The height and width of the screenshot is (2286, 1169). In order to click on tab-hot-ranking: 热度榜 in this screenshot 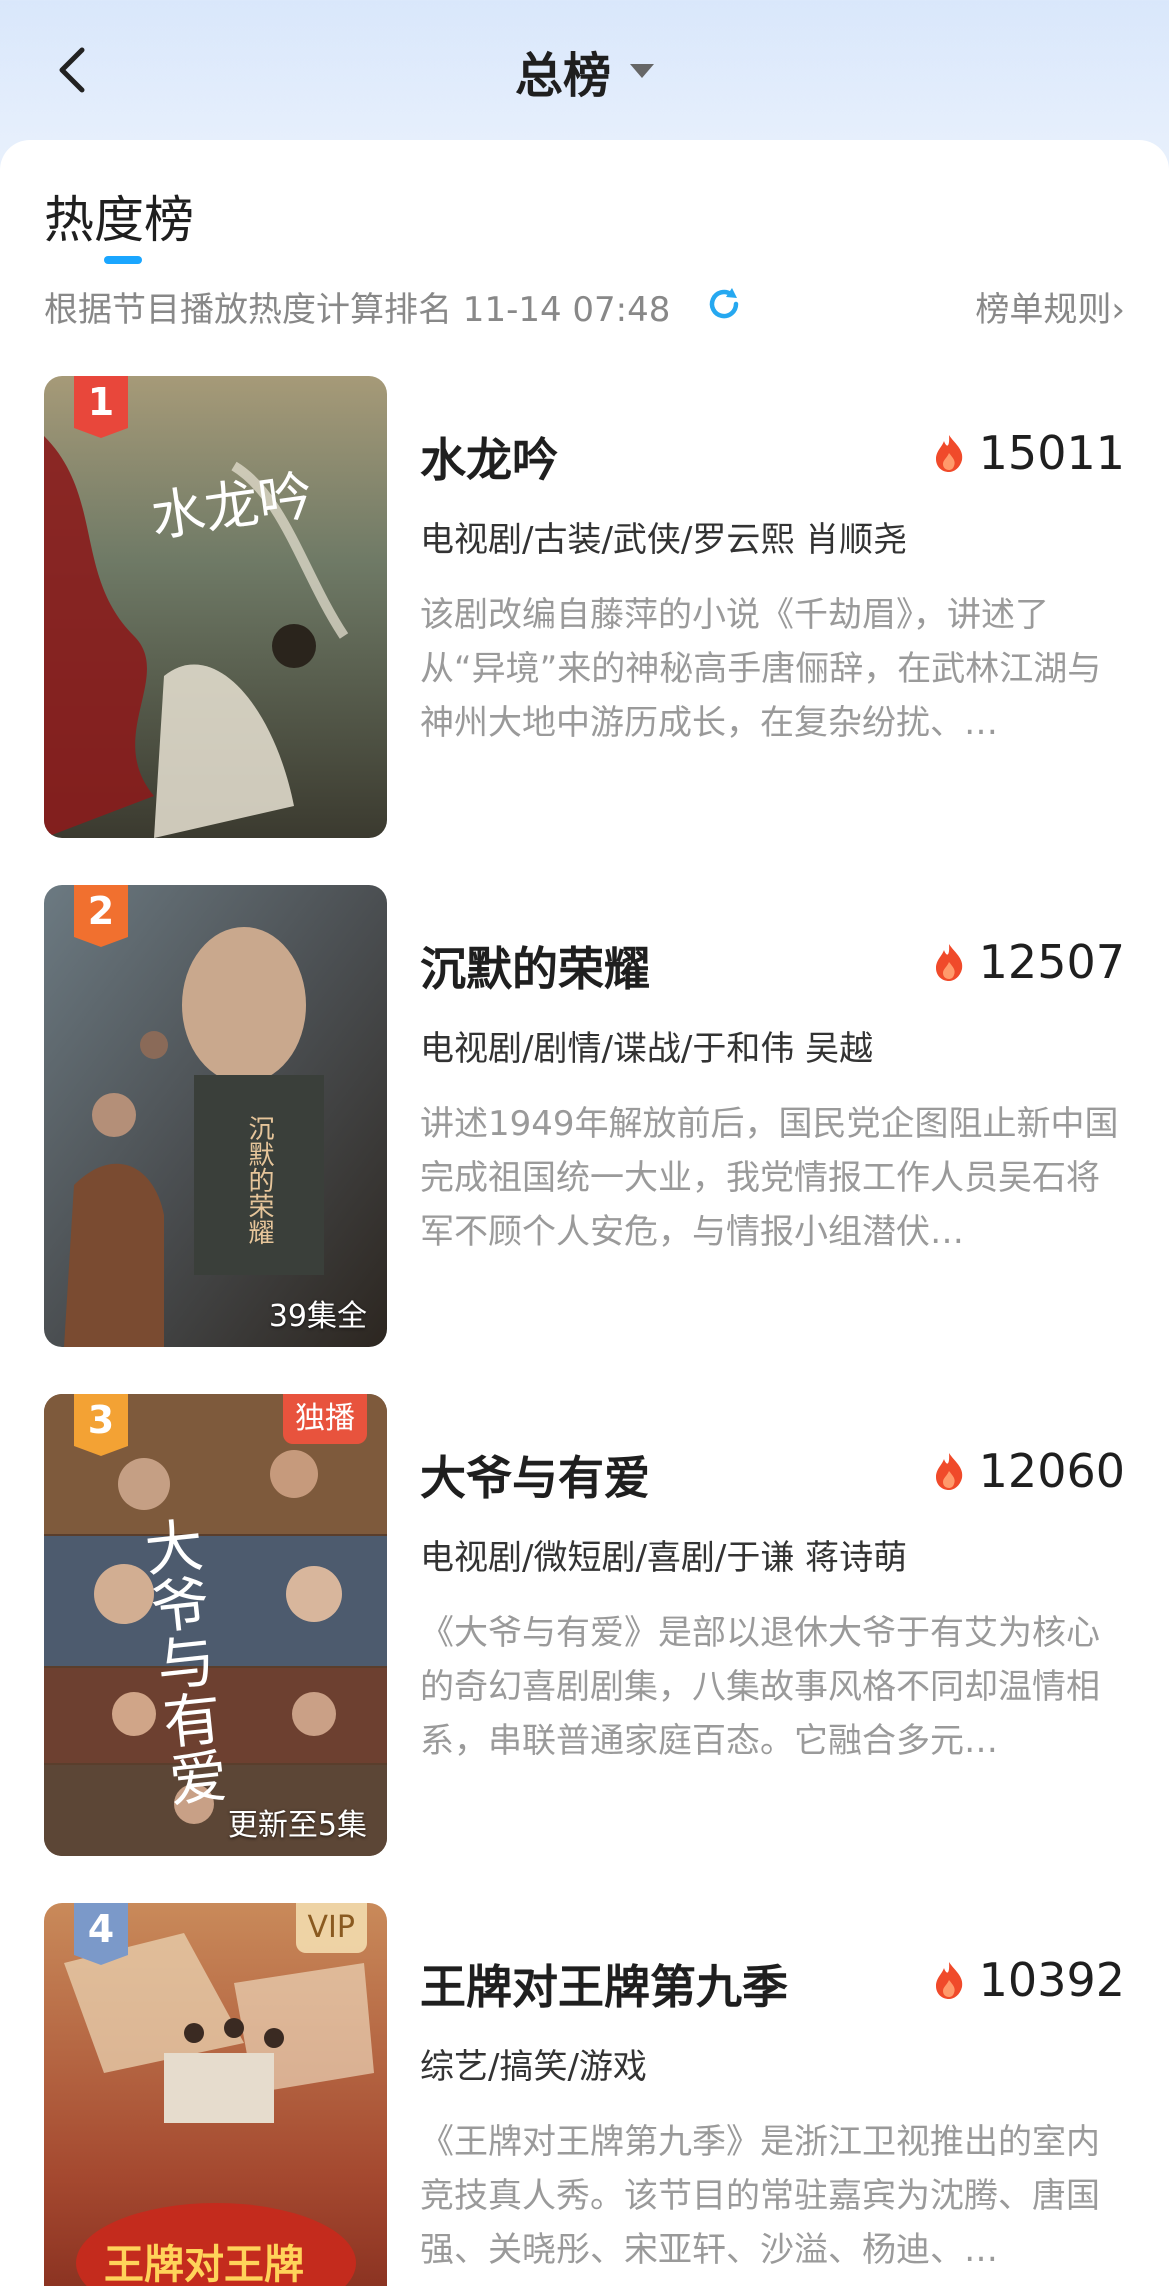, I will do `click(119, 216)`.